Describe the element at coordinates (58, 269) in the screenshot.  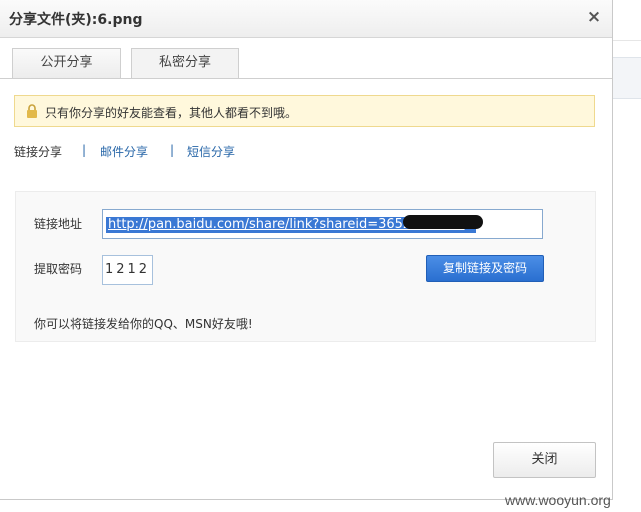
I see `extract-password-label: 提取密码` at that location.